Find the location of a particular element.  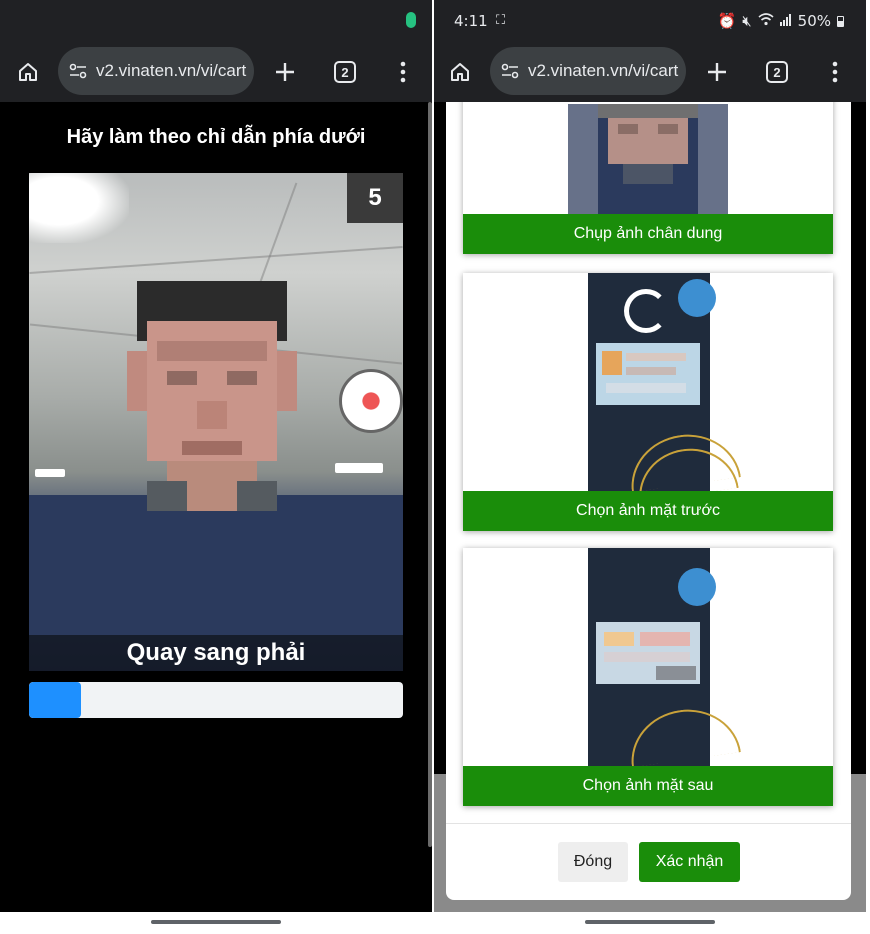

liveness-progress-fill is located at coordinates (55, 700).